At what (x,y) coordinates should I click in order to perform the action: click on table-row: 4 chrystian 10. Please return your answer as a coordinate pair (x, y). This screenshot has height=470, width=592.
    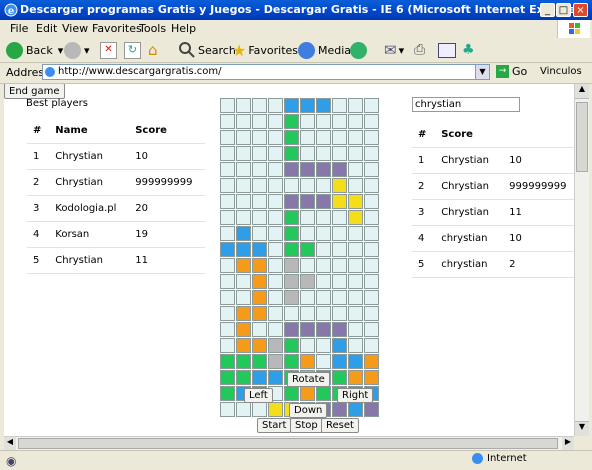
    Looking at the image, I should click on (493, 238).